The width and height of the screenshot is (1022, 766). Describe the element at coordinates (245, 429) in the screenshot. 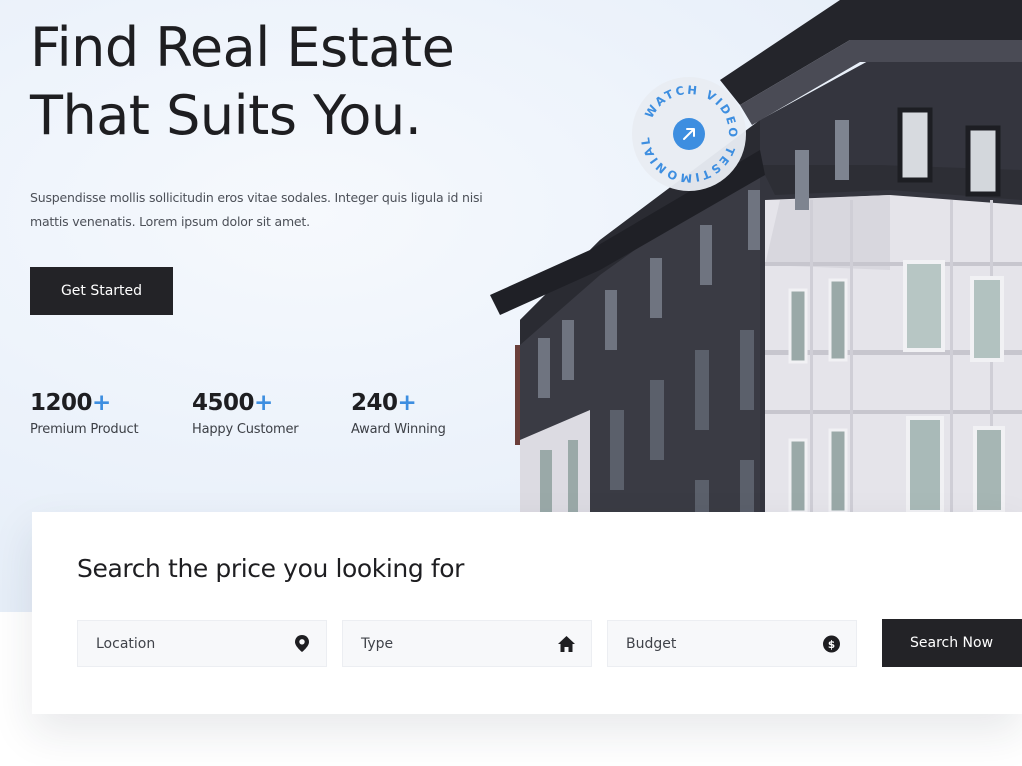

I see `stat-label: Happy Customer` at that location.